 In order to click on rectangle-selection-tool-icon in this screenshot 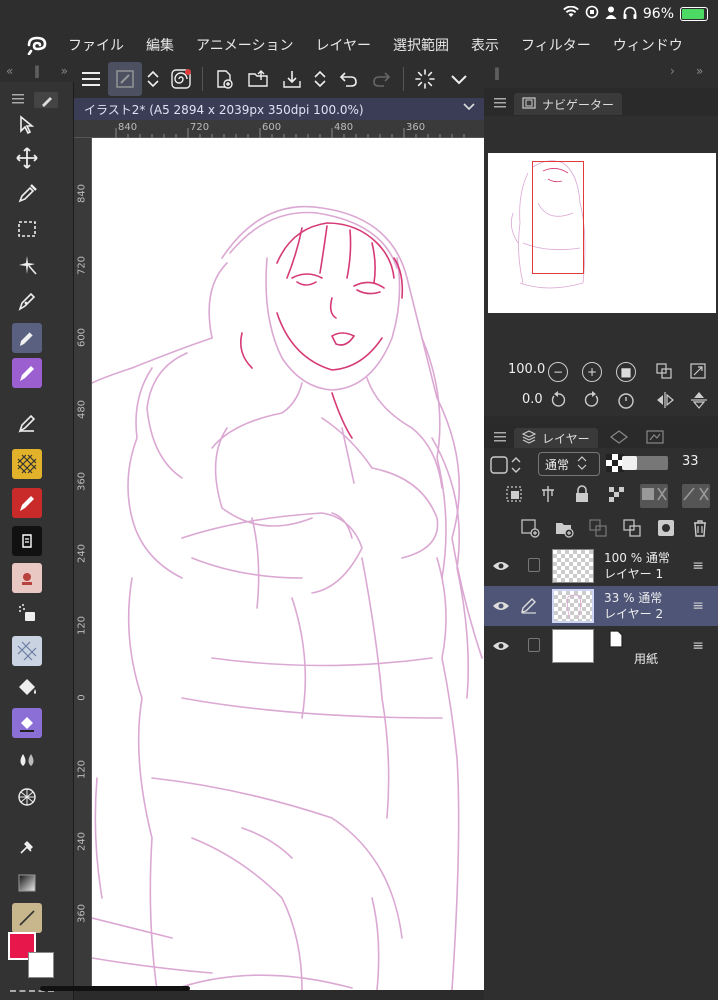, I will do `click(27, 229)`.